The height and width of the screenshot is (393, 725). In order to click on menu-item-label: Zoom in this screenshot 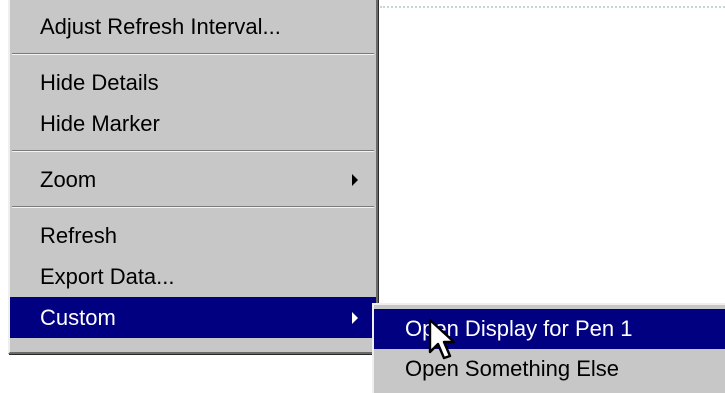, I will do `click(68, 179)`.